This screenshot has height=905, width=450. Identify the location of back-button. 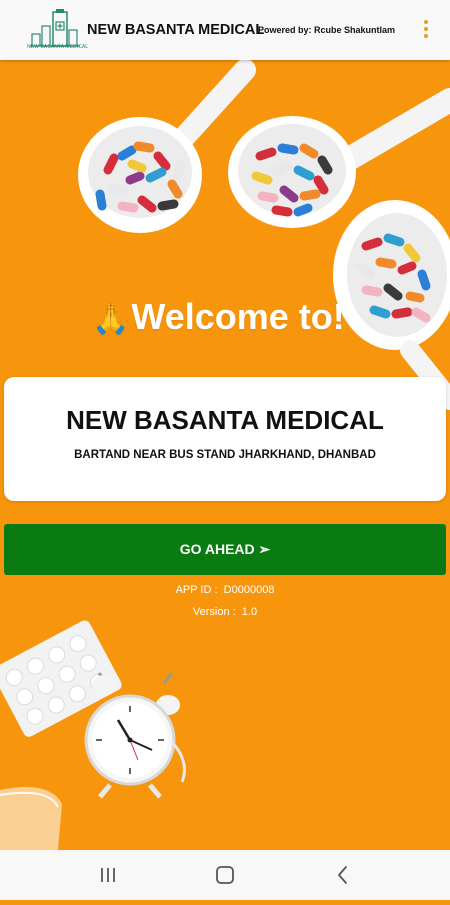
(343, 875).